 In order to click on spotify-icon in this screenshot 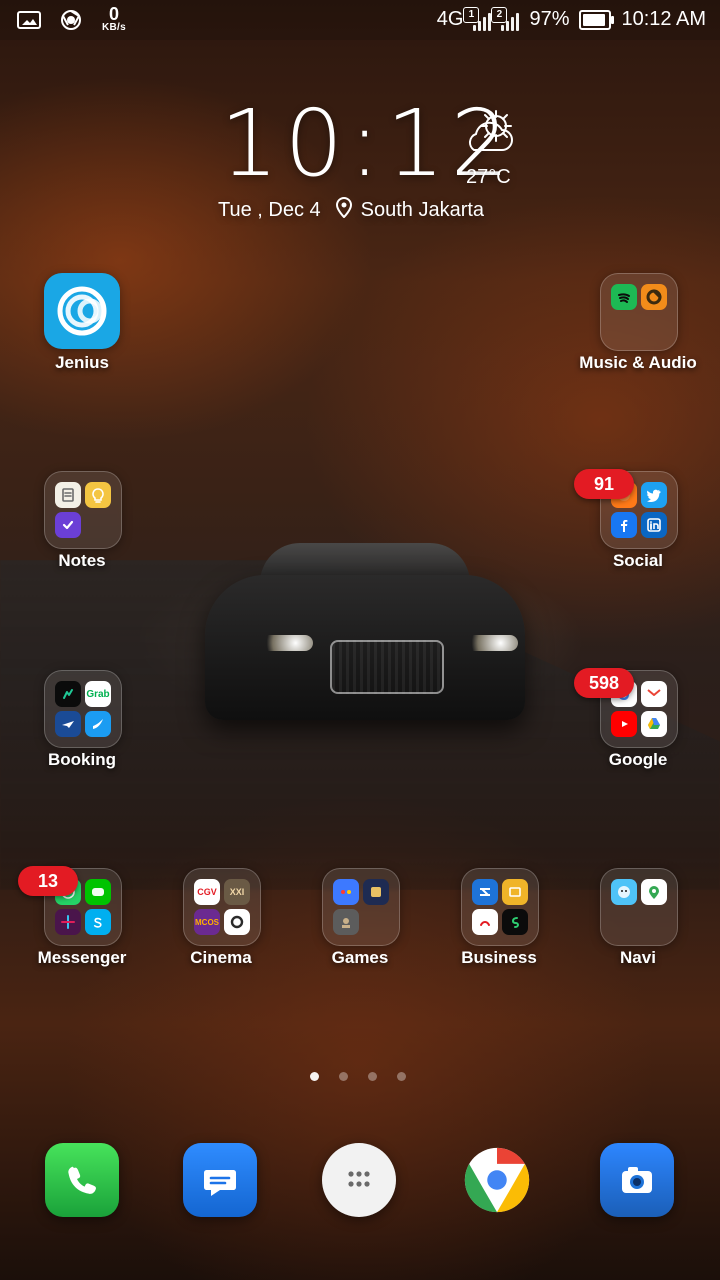, I will do `click(624, 297)`.